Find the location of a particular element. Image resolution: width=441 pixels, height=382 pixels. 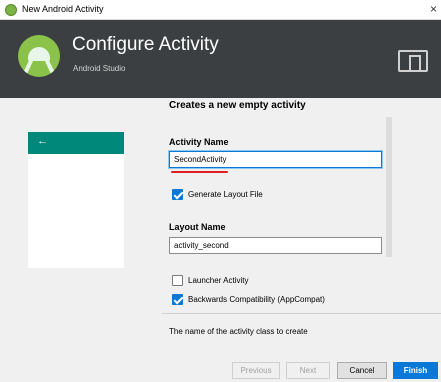

layout-name-input: activity_second is located at coordinates (275, 245).